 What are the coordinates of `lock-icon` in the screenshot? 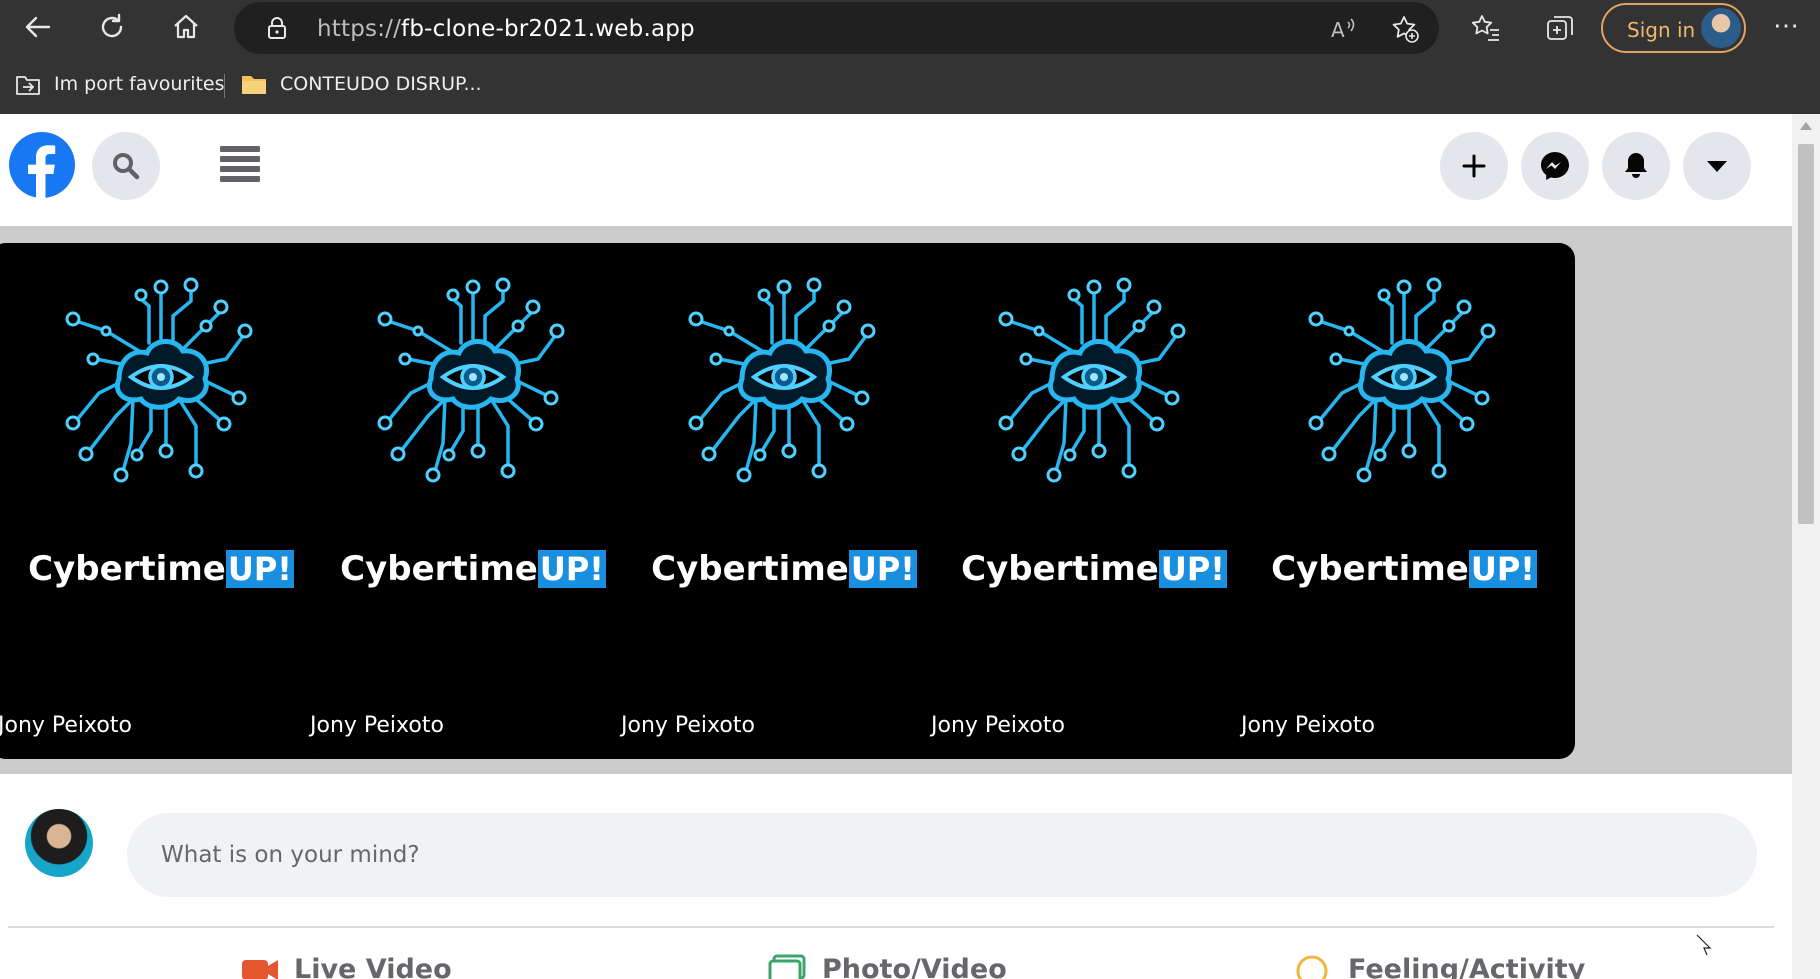 It's located at (277, 28).